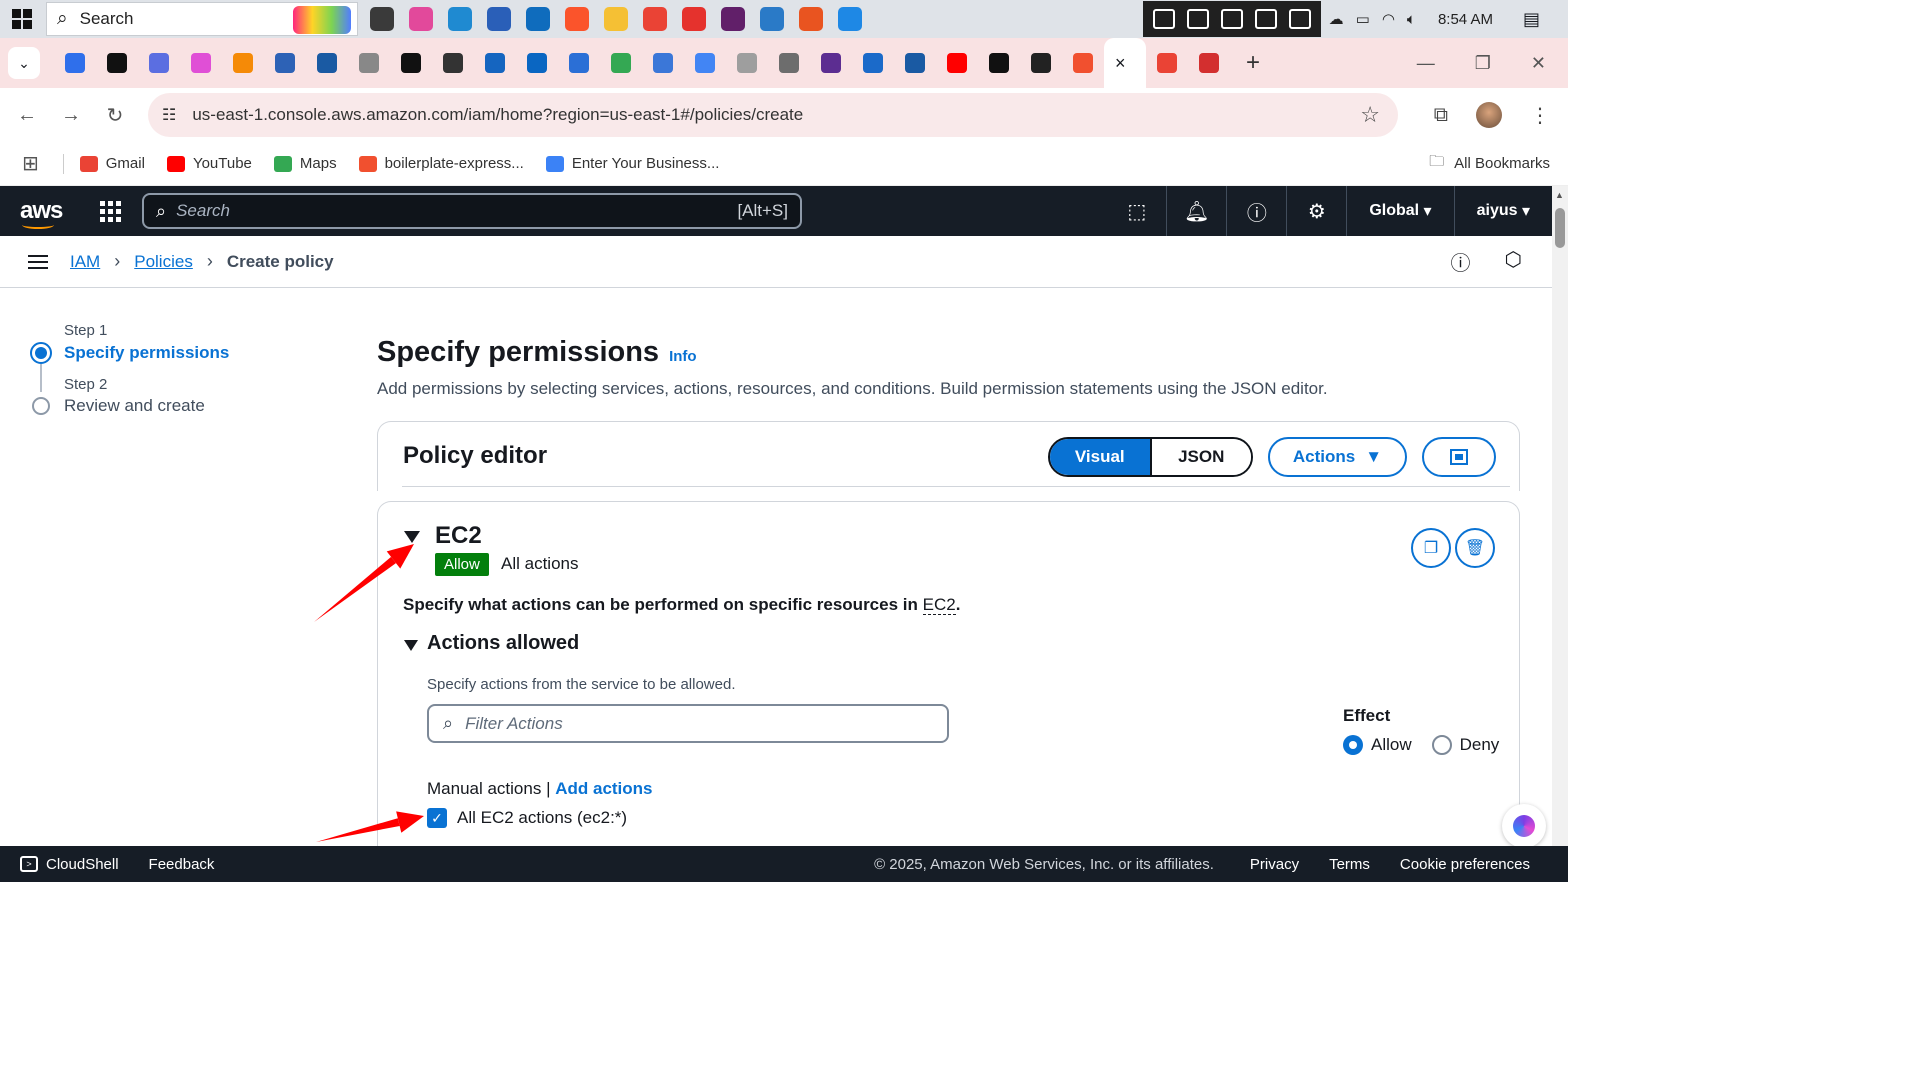 The width and height of the screenshot is (1920, 1080). Describe the element at coordinates (1441, 745) in the screenshot. I see `effect-deny-radio` at that location.